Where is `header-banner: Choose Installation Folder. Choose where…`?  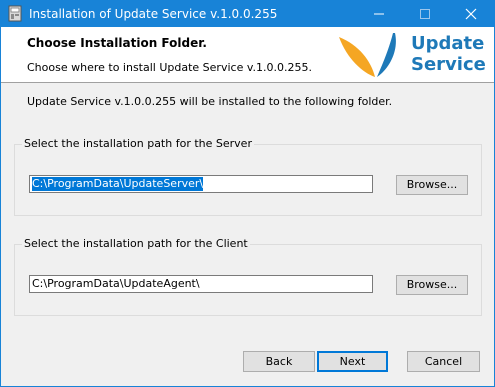
header-banner: Choose Installation Folder. Choose where… is located at coordinates (247, 55).